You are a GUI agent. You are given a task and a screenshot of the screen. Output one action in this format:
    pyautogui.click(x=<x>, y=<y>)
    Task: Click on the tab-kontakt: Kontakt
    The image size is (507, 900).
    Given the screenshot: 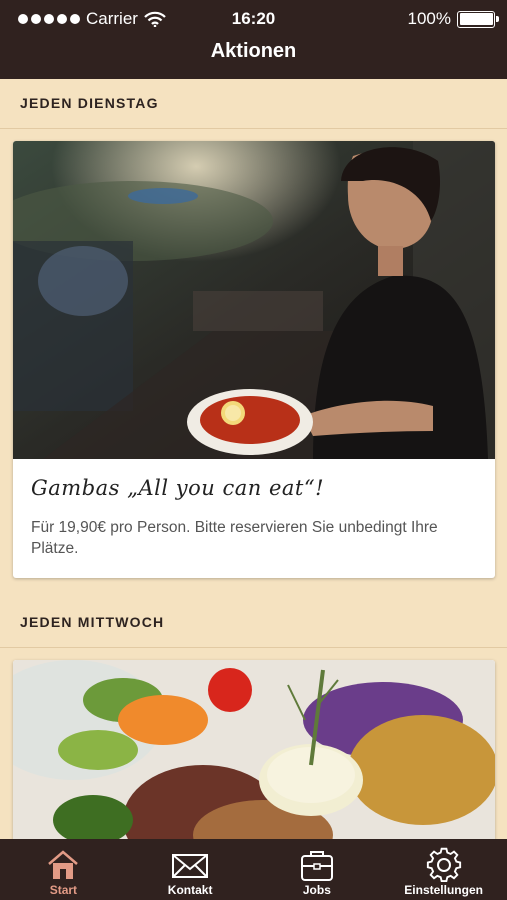 What is the action you would take?
    pyautogui.click(x=190, y=869)
    